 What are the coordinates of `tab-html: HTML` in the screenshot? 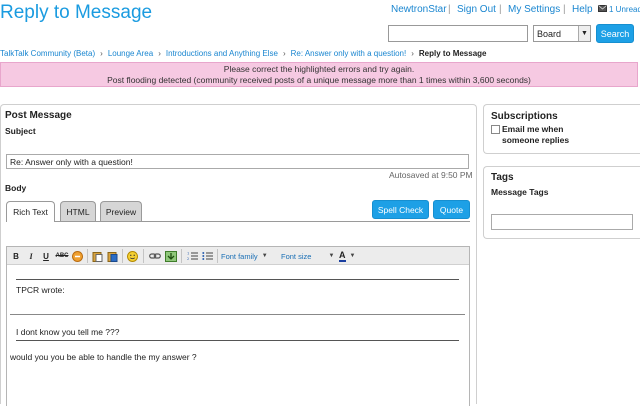 It's located at (78, 211).